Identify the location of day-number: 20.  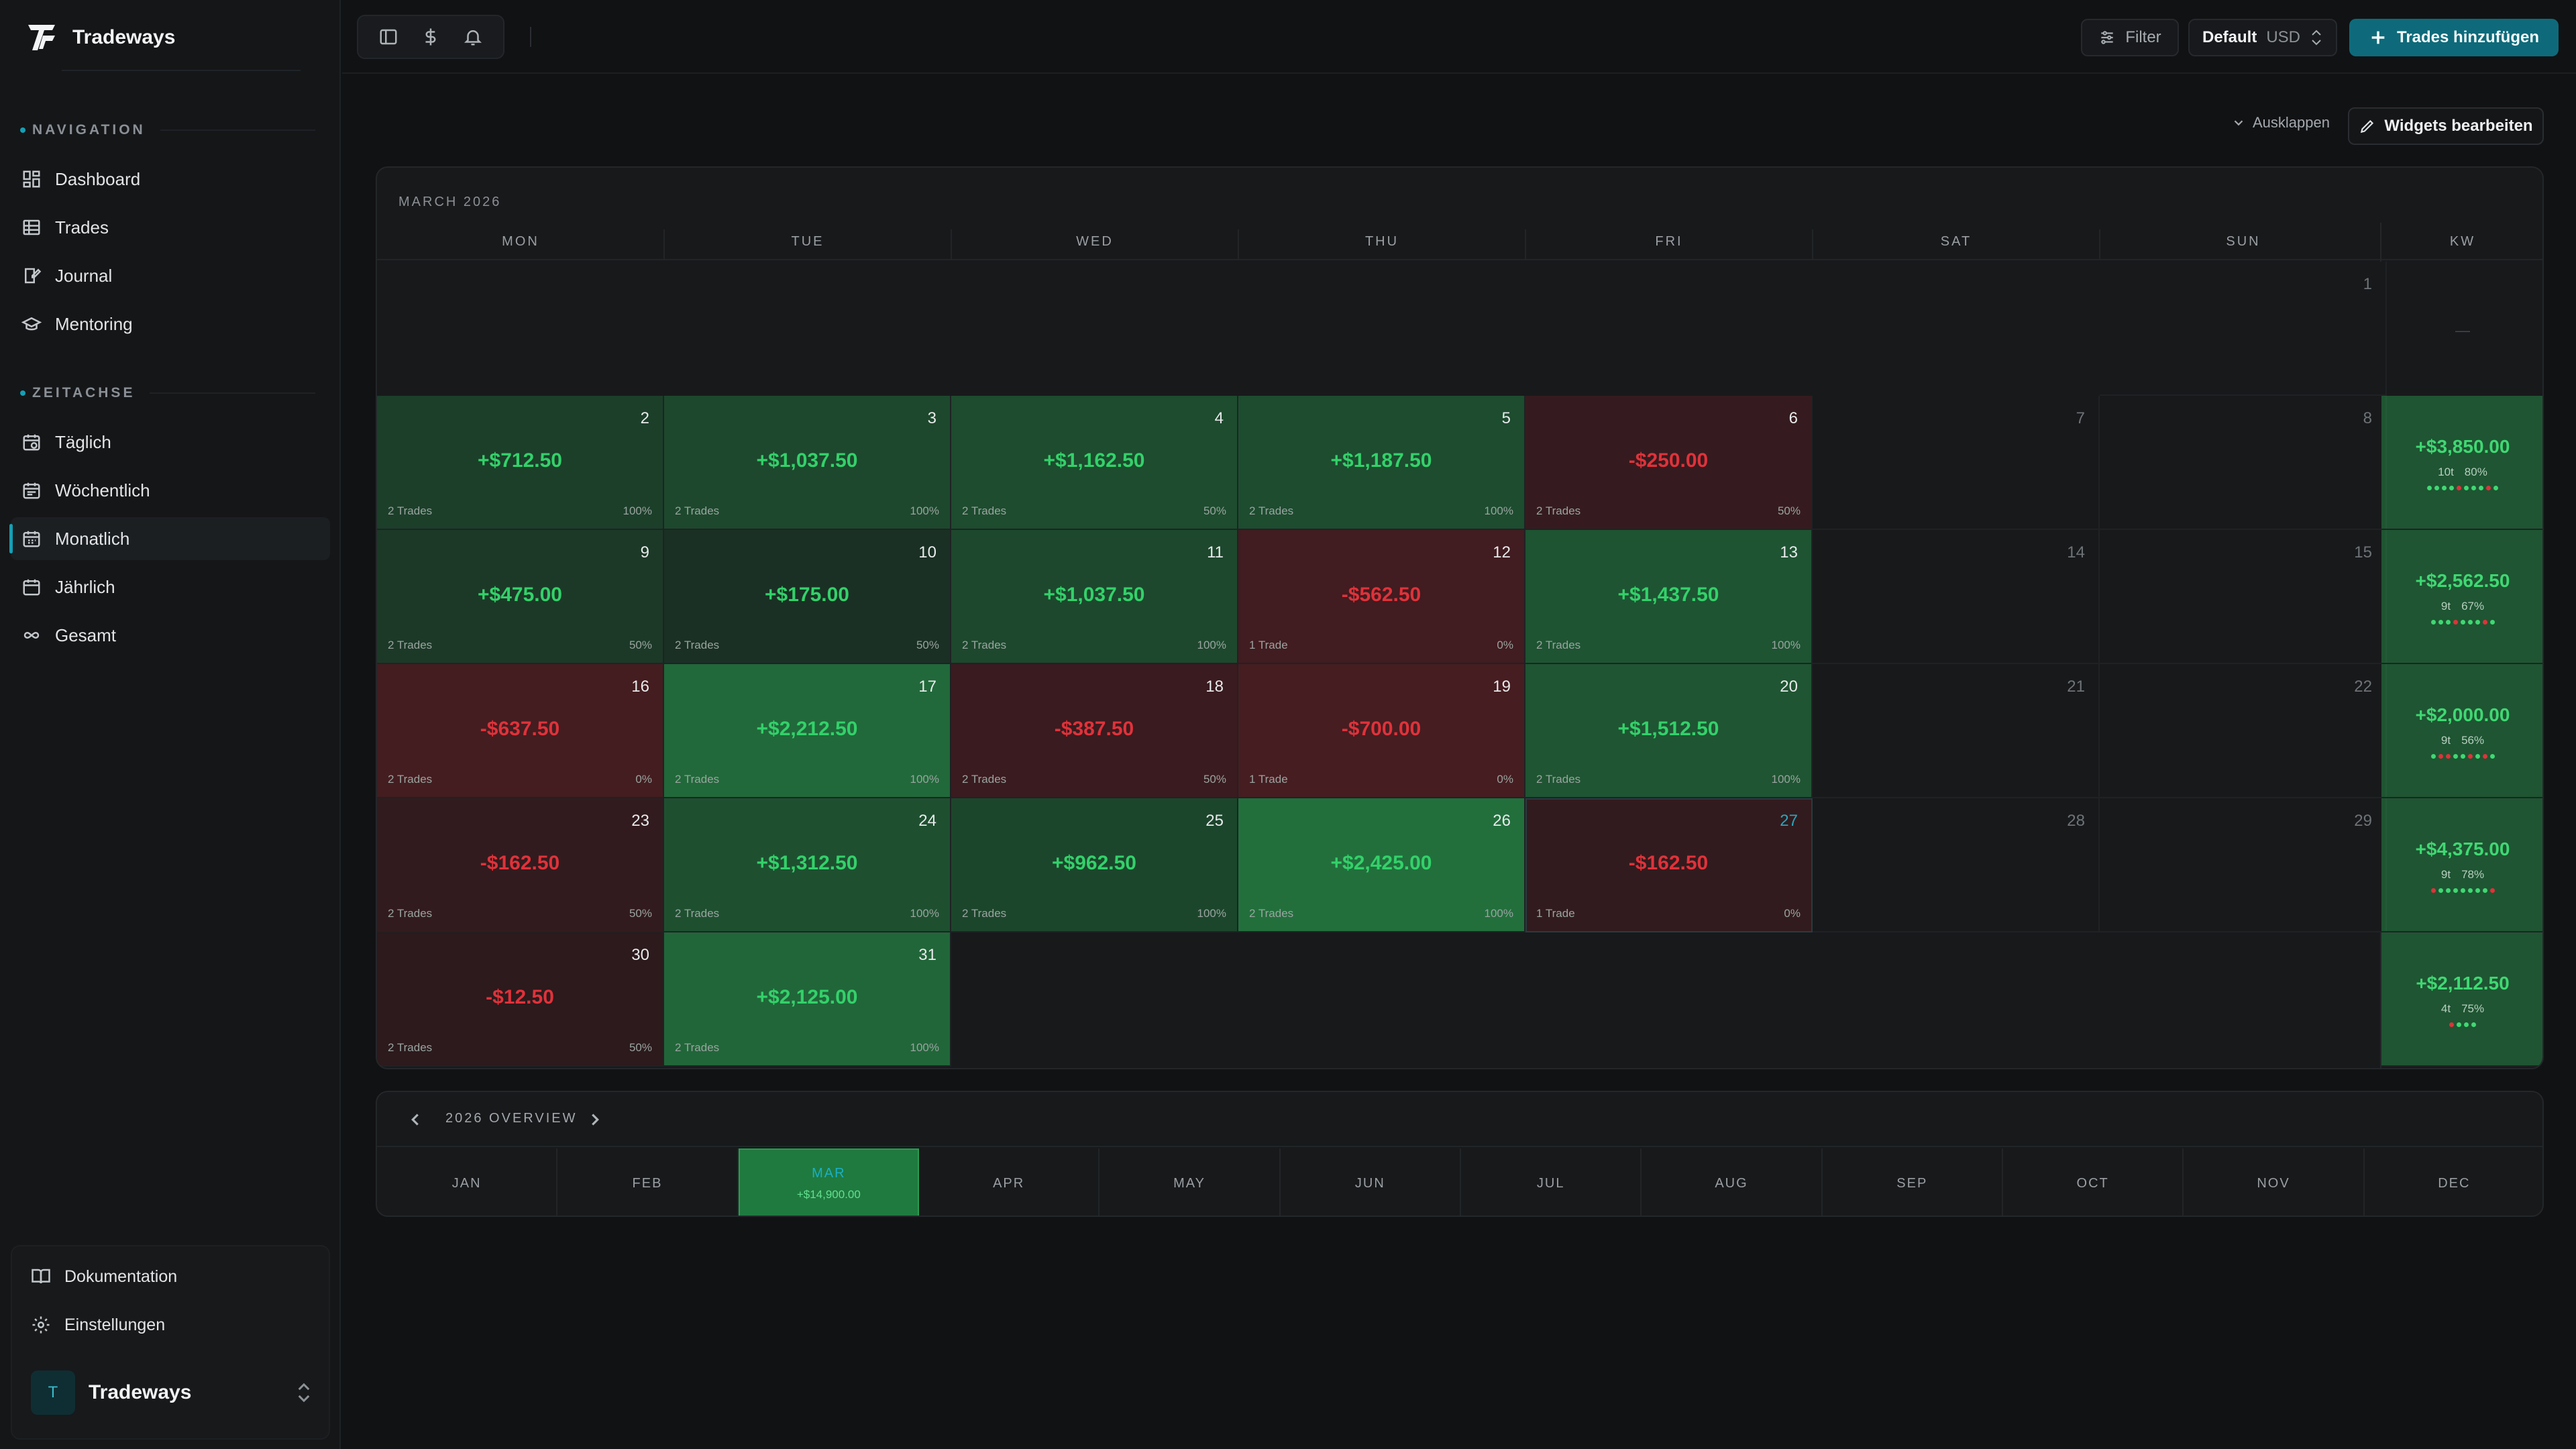
(1789, 687).